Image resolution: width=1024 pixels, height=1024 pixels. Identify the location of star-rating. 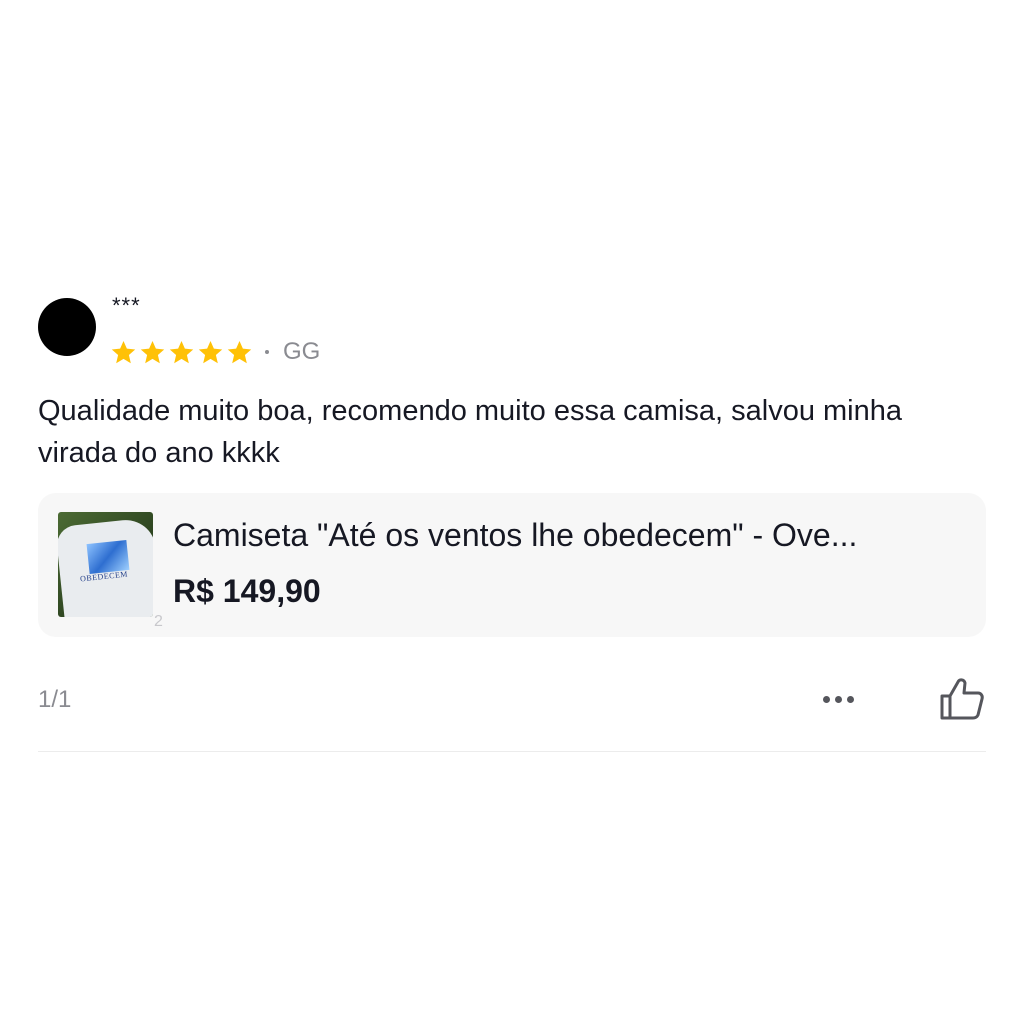
(181, 352).